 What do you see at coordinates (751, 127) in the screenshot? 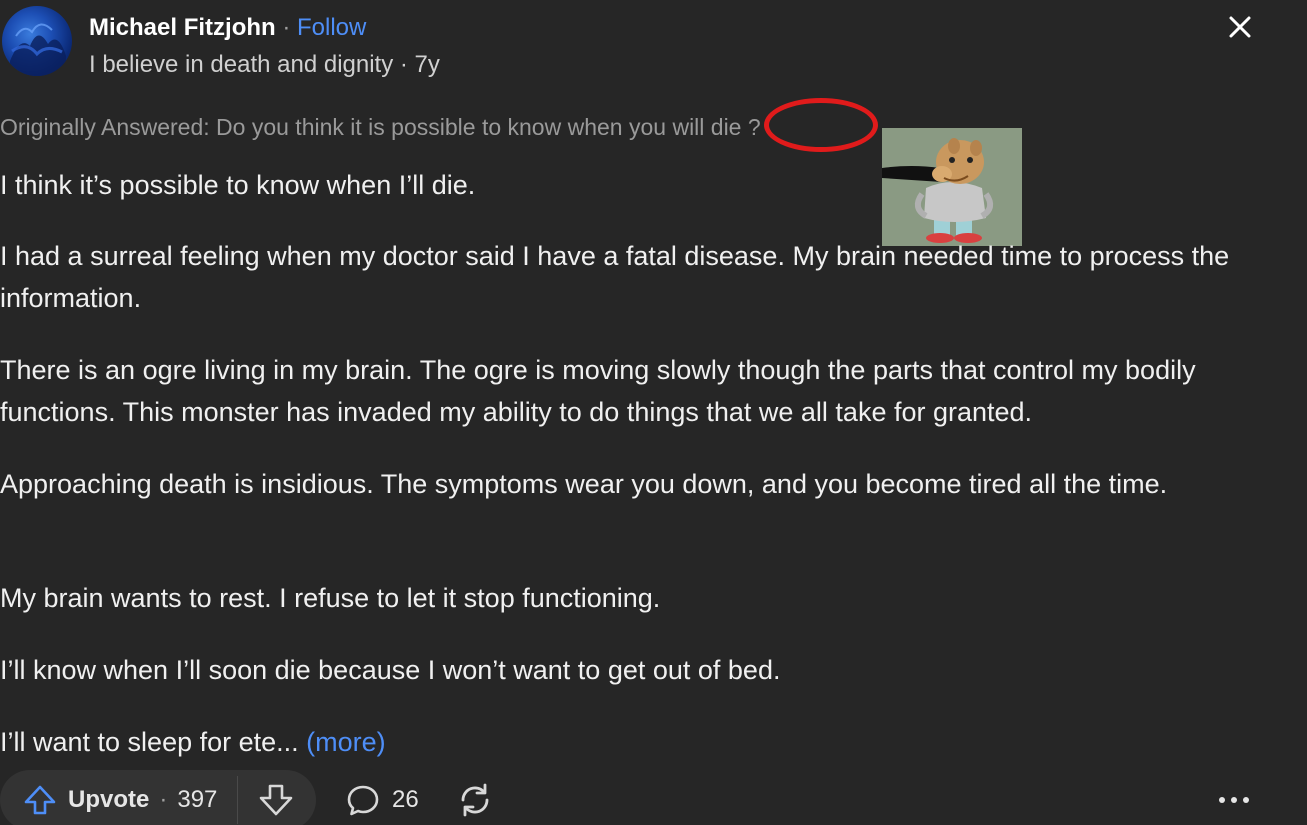
I see `original-question-suffix: ?` at bounding box center [751, 127].